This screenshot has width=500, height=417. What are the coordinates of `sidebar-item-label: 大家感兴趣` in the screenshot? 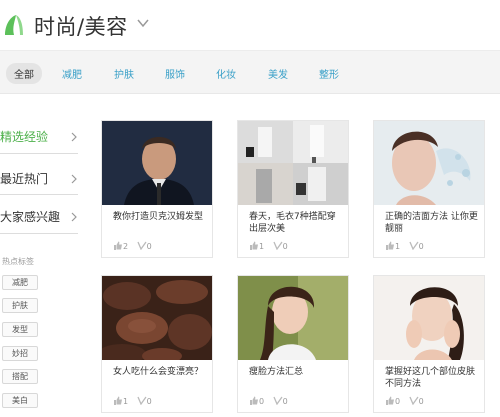 It's located at (30, 217).